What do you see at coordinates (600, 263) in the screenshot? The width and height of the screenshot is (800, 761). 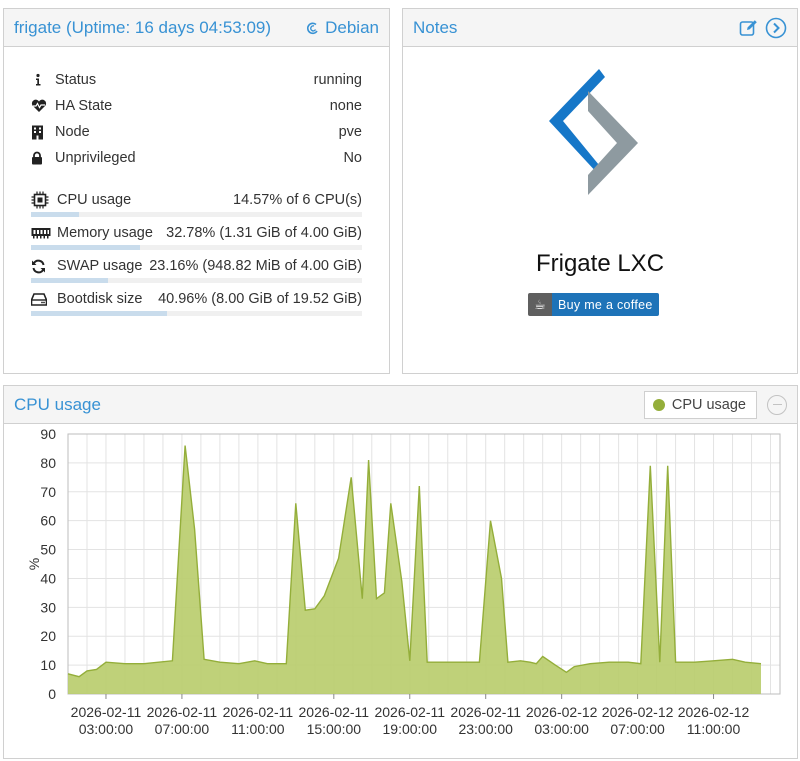 I see `notes-heading: Frigate LXC` at bounding box center [600, 263].